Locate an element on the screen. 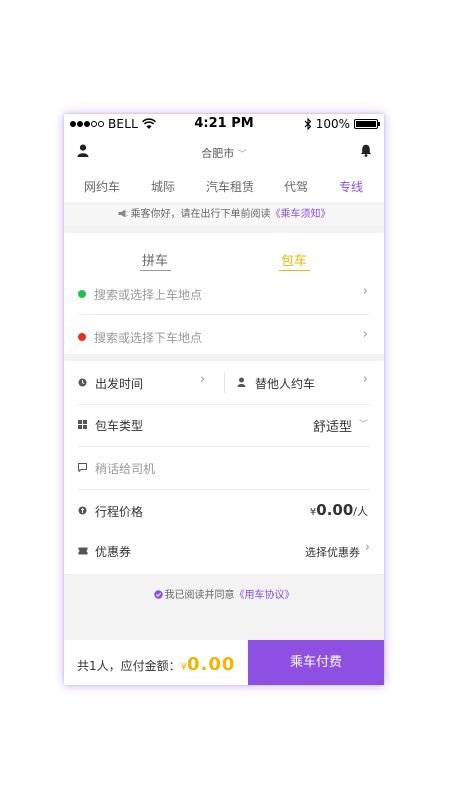  pickup-dot is located at coordinates (82, 294).